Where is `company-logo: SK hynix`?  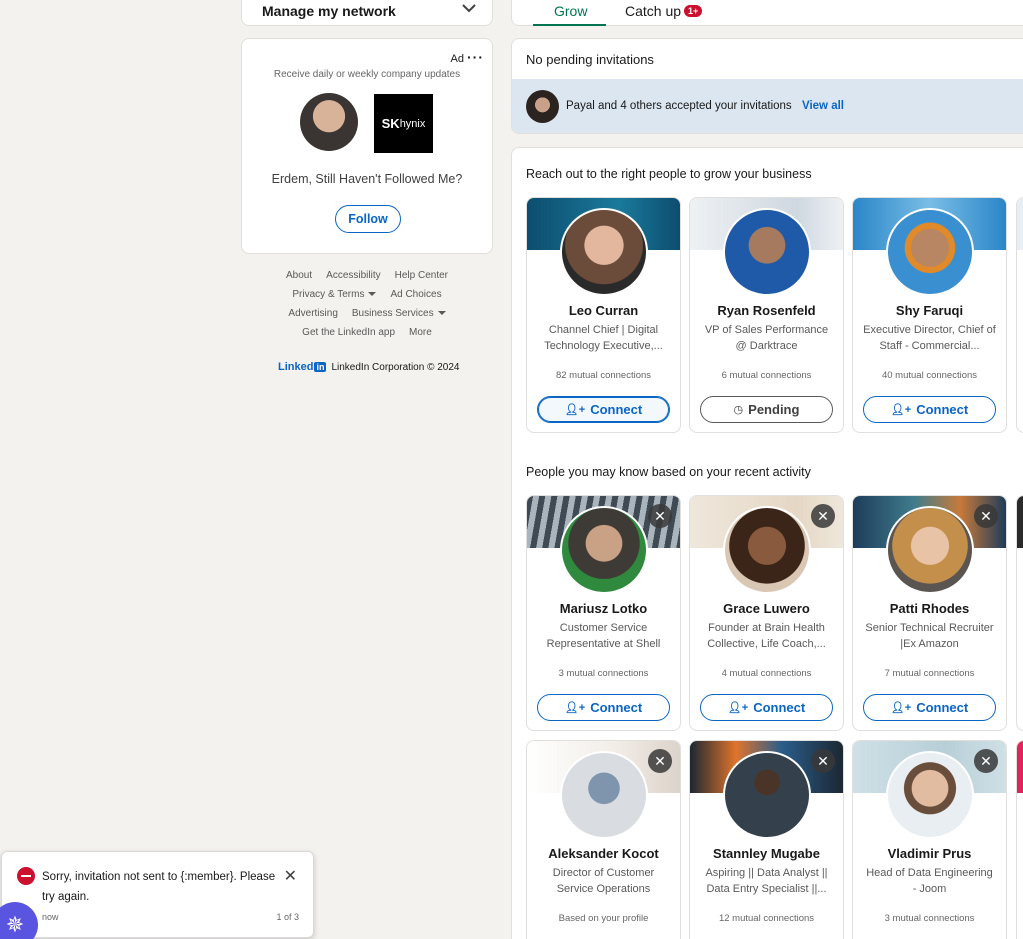 company-logo: SK hynix is located at coordinates (403, 123).